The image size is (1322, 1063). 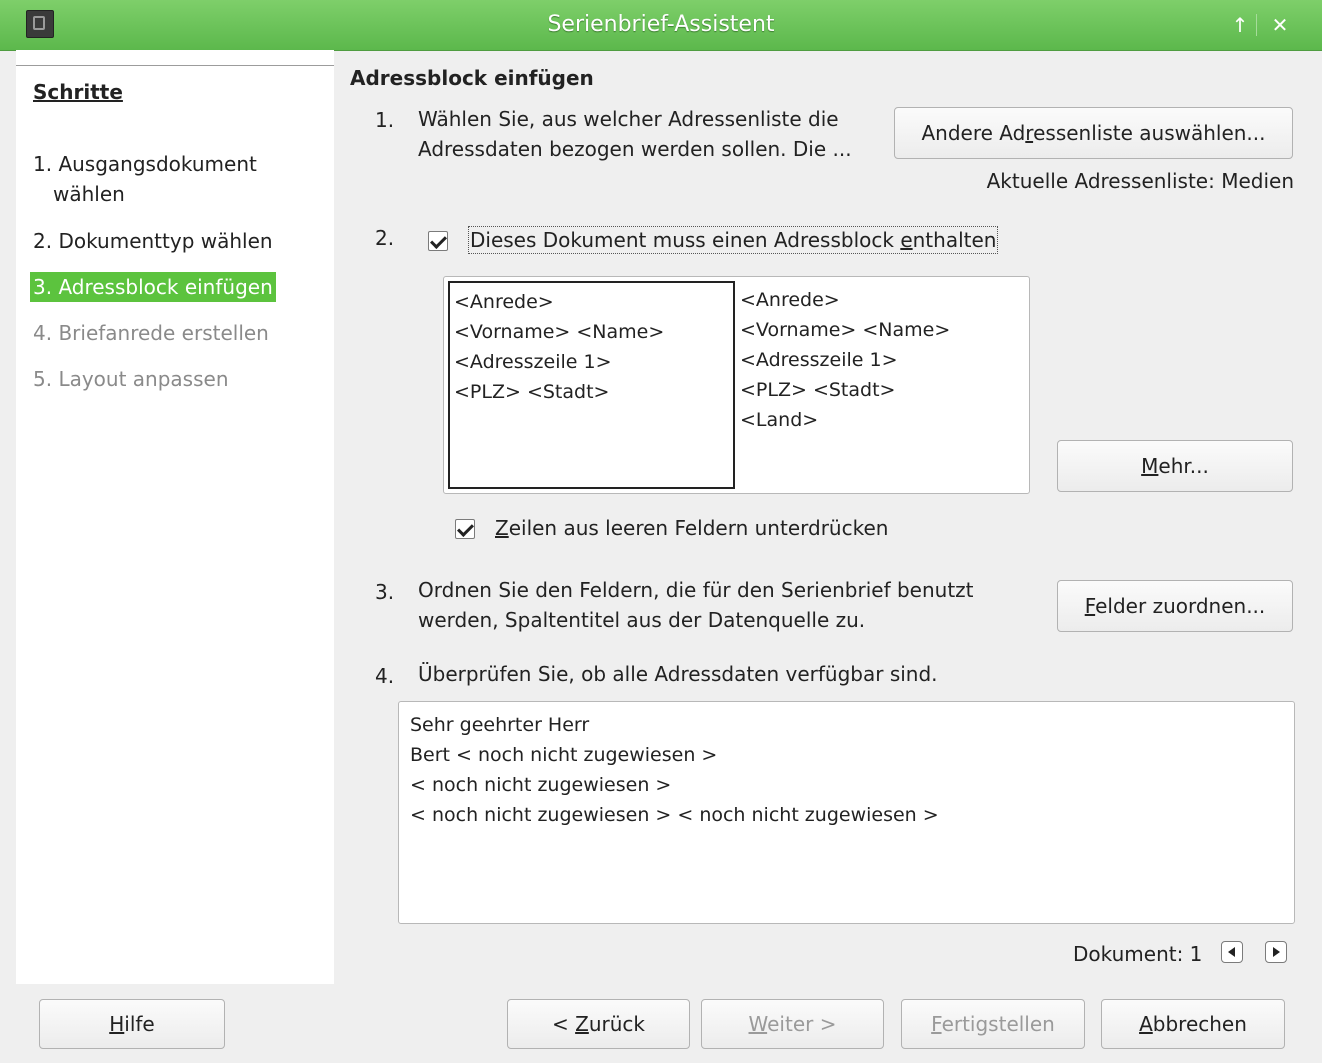 I want to click on step-number: 2., so click(x=385, y=238).